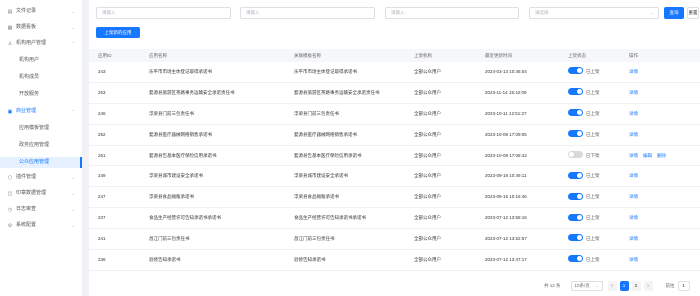 This screenshot has width=700, height=296. Describe the element at coordinates (670, 285) in the screenshot. I see `goto-label: 前往` at that location.